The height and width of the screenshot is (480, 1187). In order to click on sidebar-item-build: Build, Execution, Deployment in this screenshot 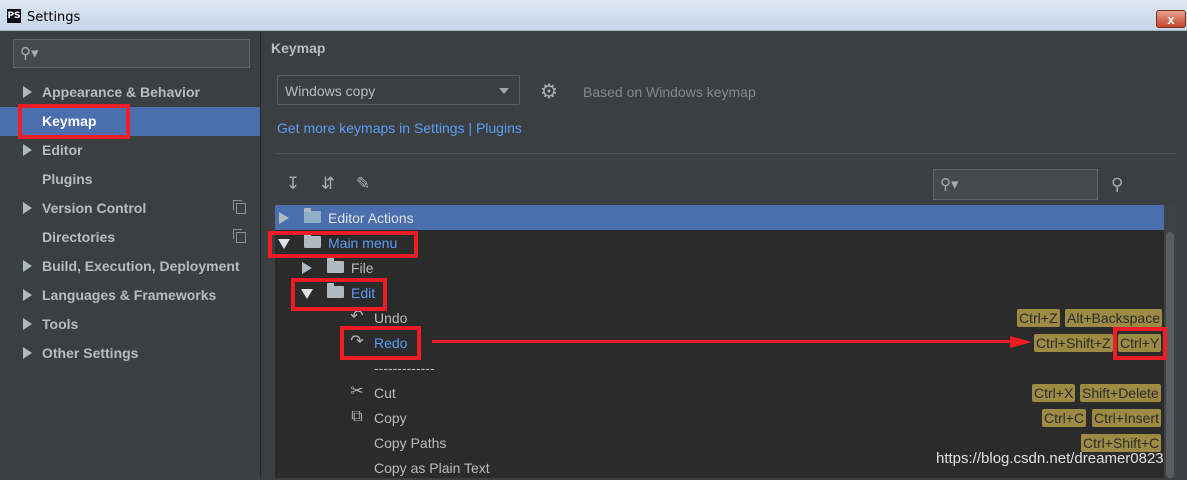, I will do `click(130, 266)`.